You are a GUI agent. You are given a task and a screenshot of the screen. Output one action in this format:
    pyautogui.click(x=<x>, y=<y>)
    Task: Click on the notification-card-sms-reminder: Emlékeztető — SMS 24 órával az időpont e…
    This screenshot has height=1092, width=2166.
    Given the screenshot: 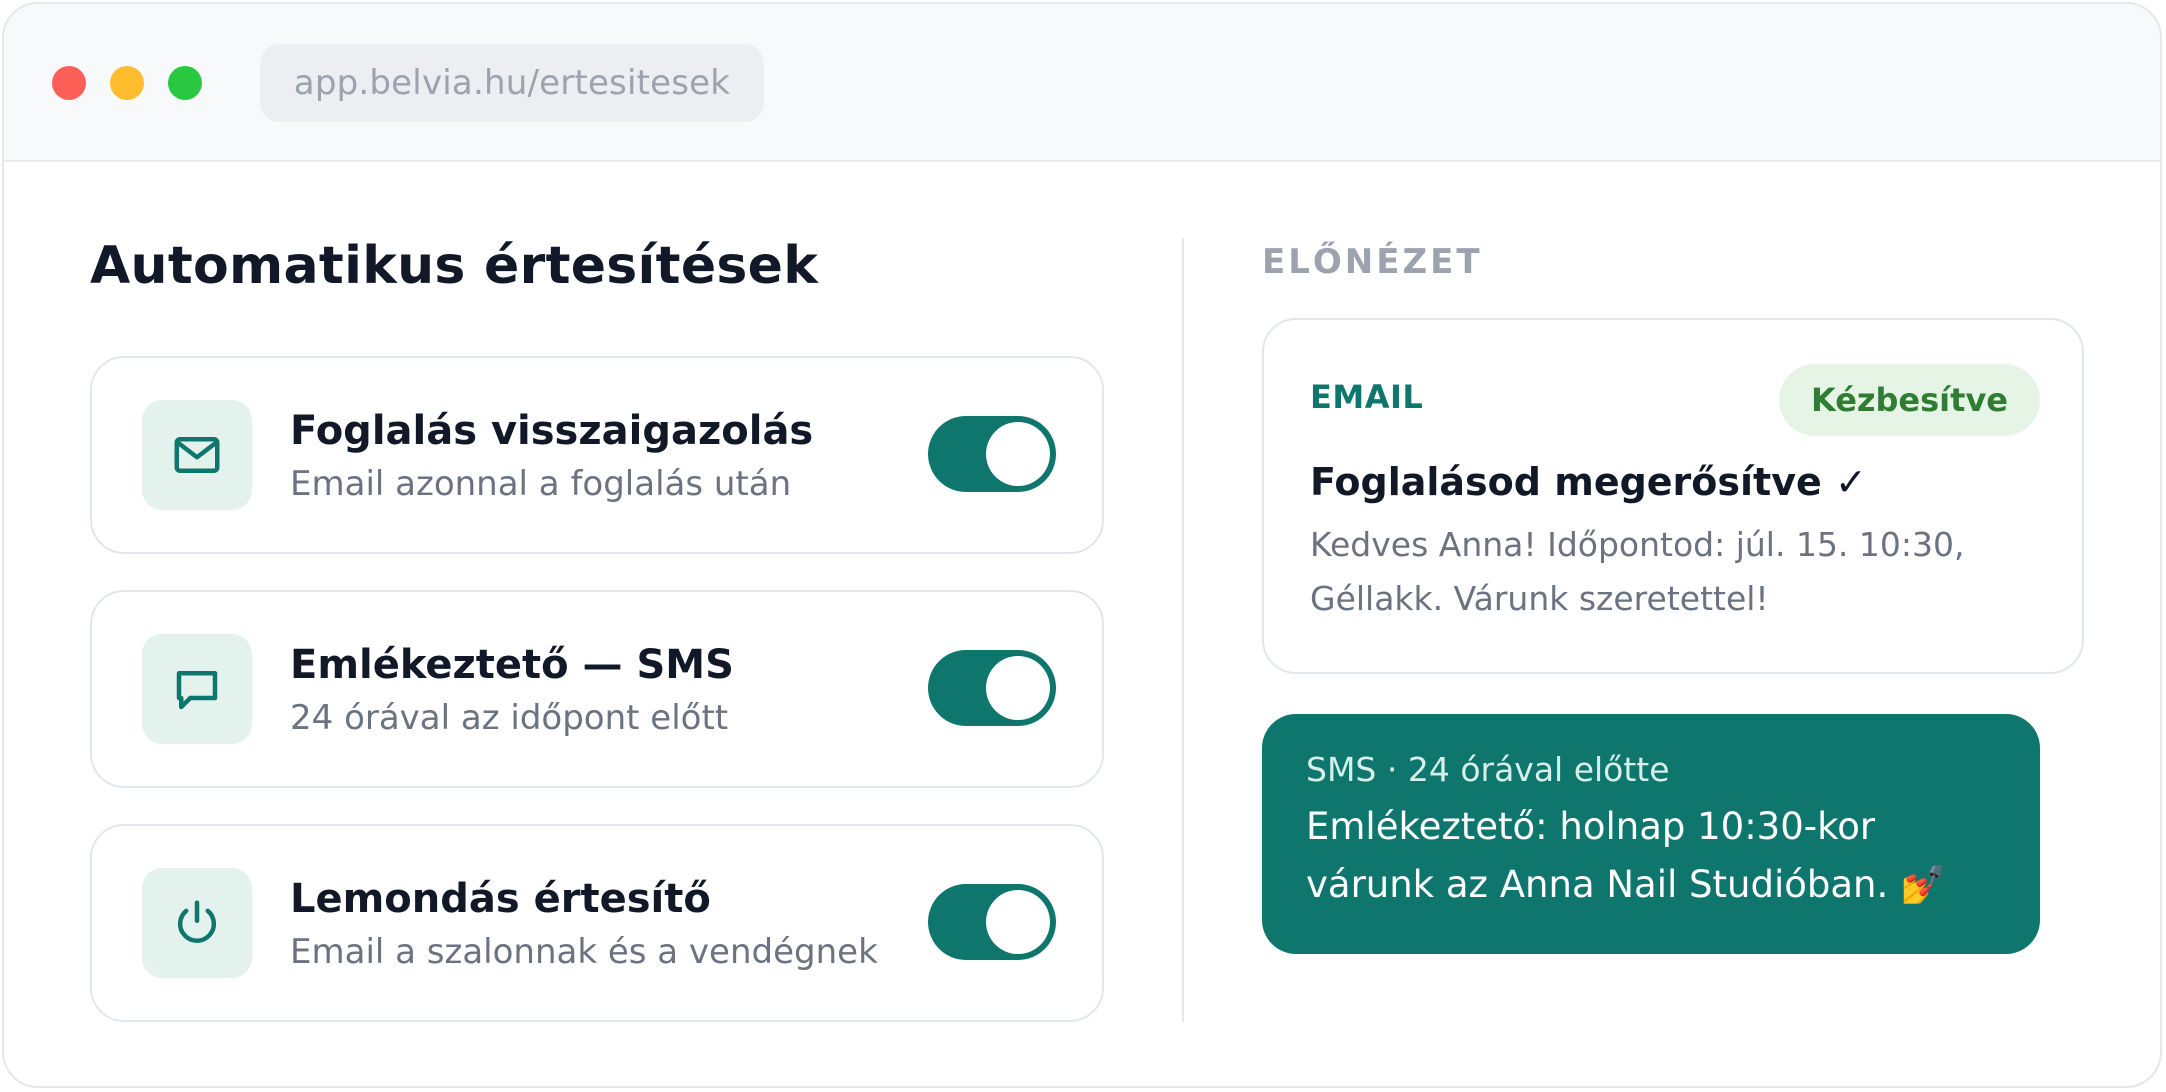 What is the action you would take?
    pyautogui.click(x=597, y=689)
    